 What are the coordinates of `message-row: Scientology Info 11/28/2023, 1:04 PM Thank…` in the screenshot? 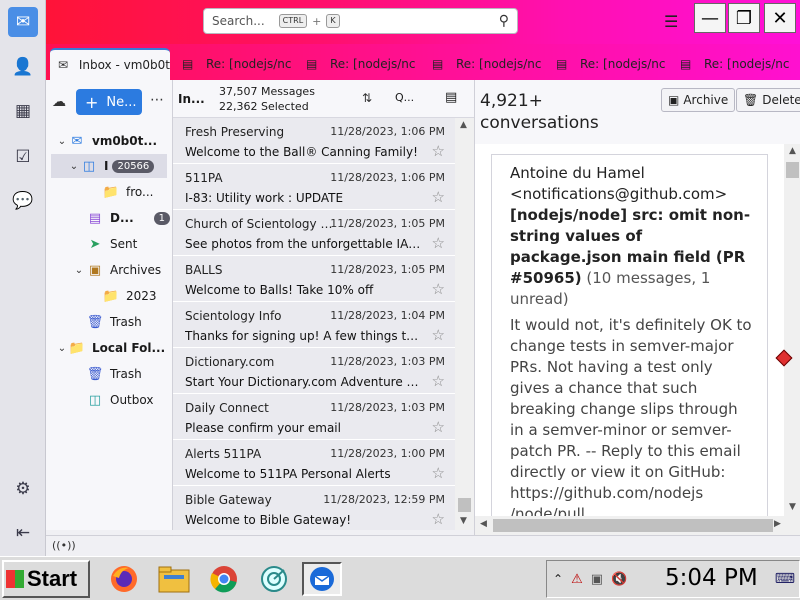 It's located at (314, 325).